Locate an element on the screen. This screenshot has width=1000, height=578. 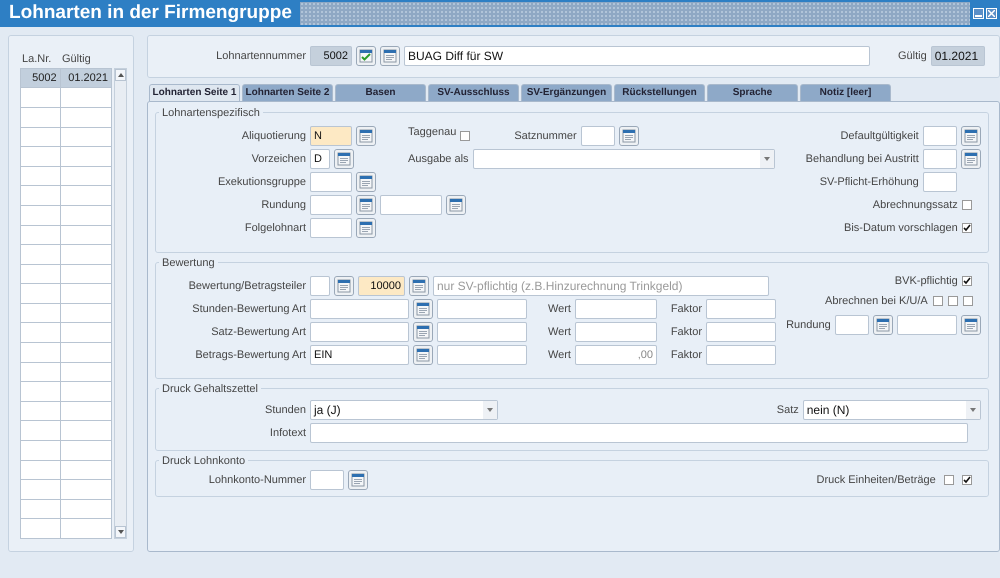
input-field: EIN is located at coordinates (359, 354).